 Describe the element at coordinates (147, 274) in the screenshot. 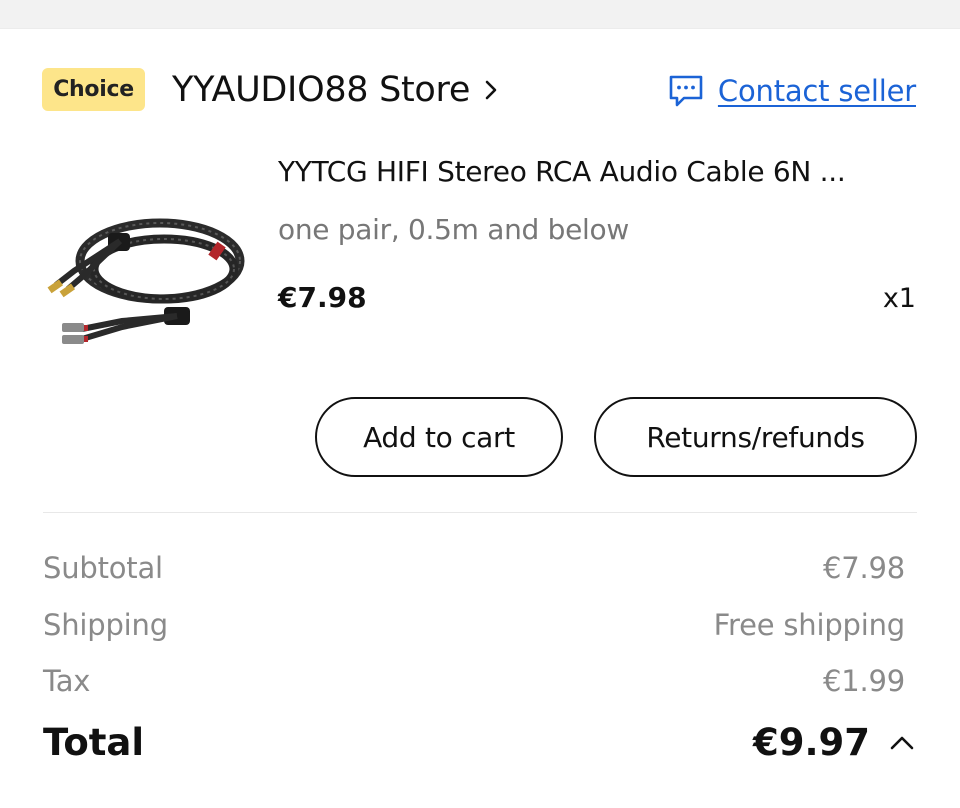

I see `product-thumbnail` at that location.